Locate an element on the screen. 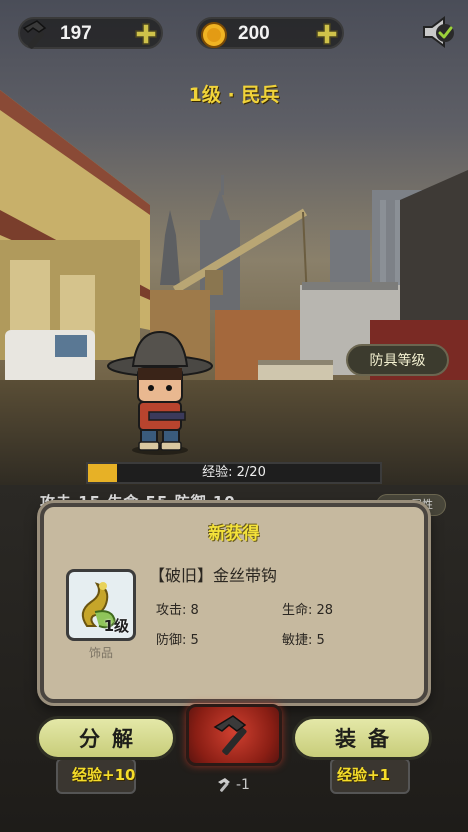 Image resolution: width=468 pixels, height=832 pixels. hammer-icon is located at coordinates (36, 35).